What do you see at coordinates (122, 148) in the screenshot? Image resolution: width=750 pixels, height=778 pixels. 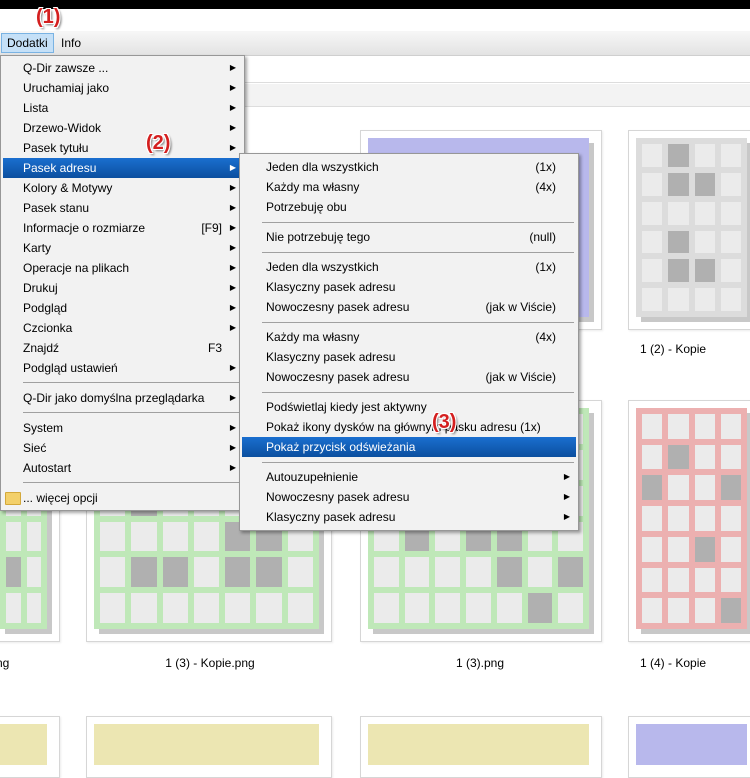 I see `menu-item-pasek-tytulu: Pasek tytułu ▶` at bounding box center [122, 148].